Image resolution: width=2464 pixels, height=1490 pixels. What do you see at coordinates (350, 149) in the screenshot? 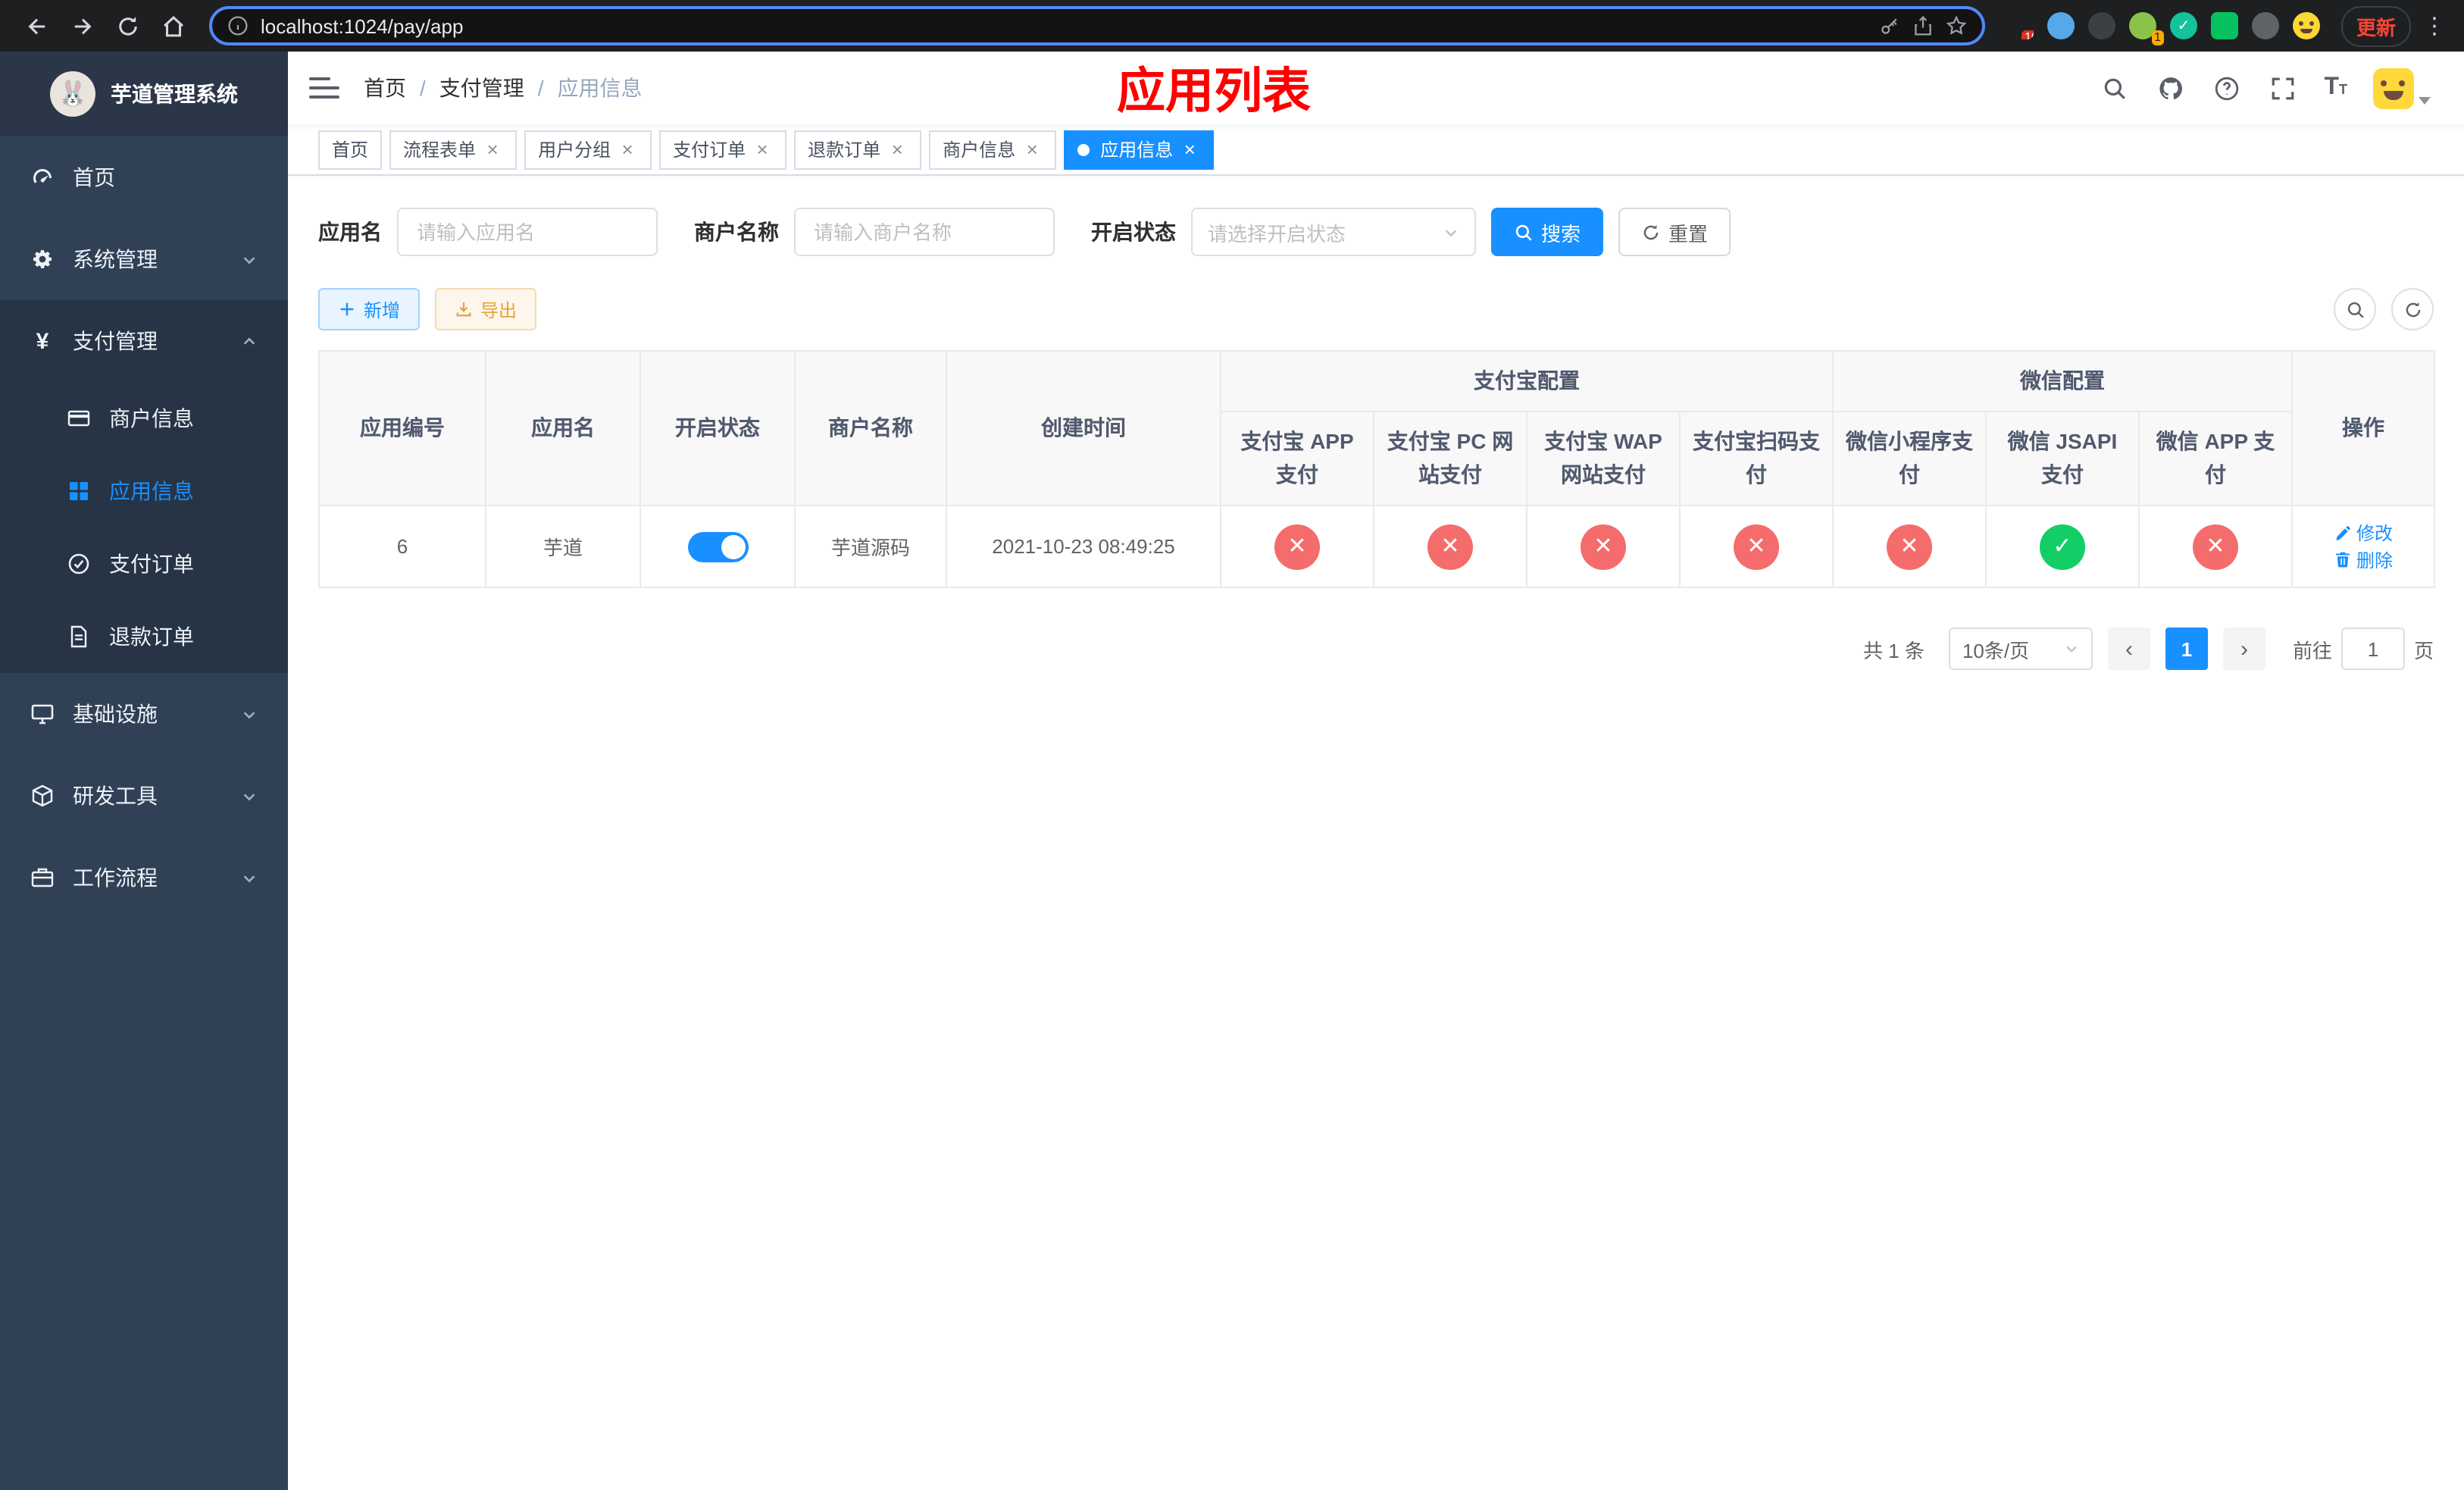
I see `tab-home: 首页` at bounding box center [350, 149].